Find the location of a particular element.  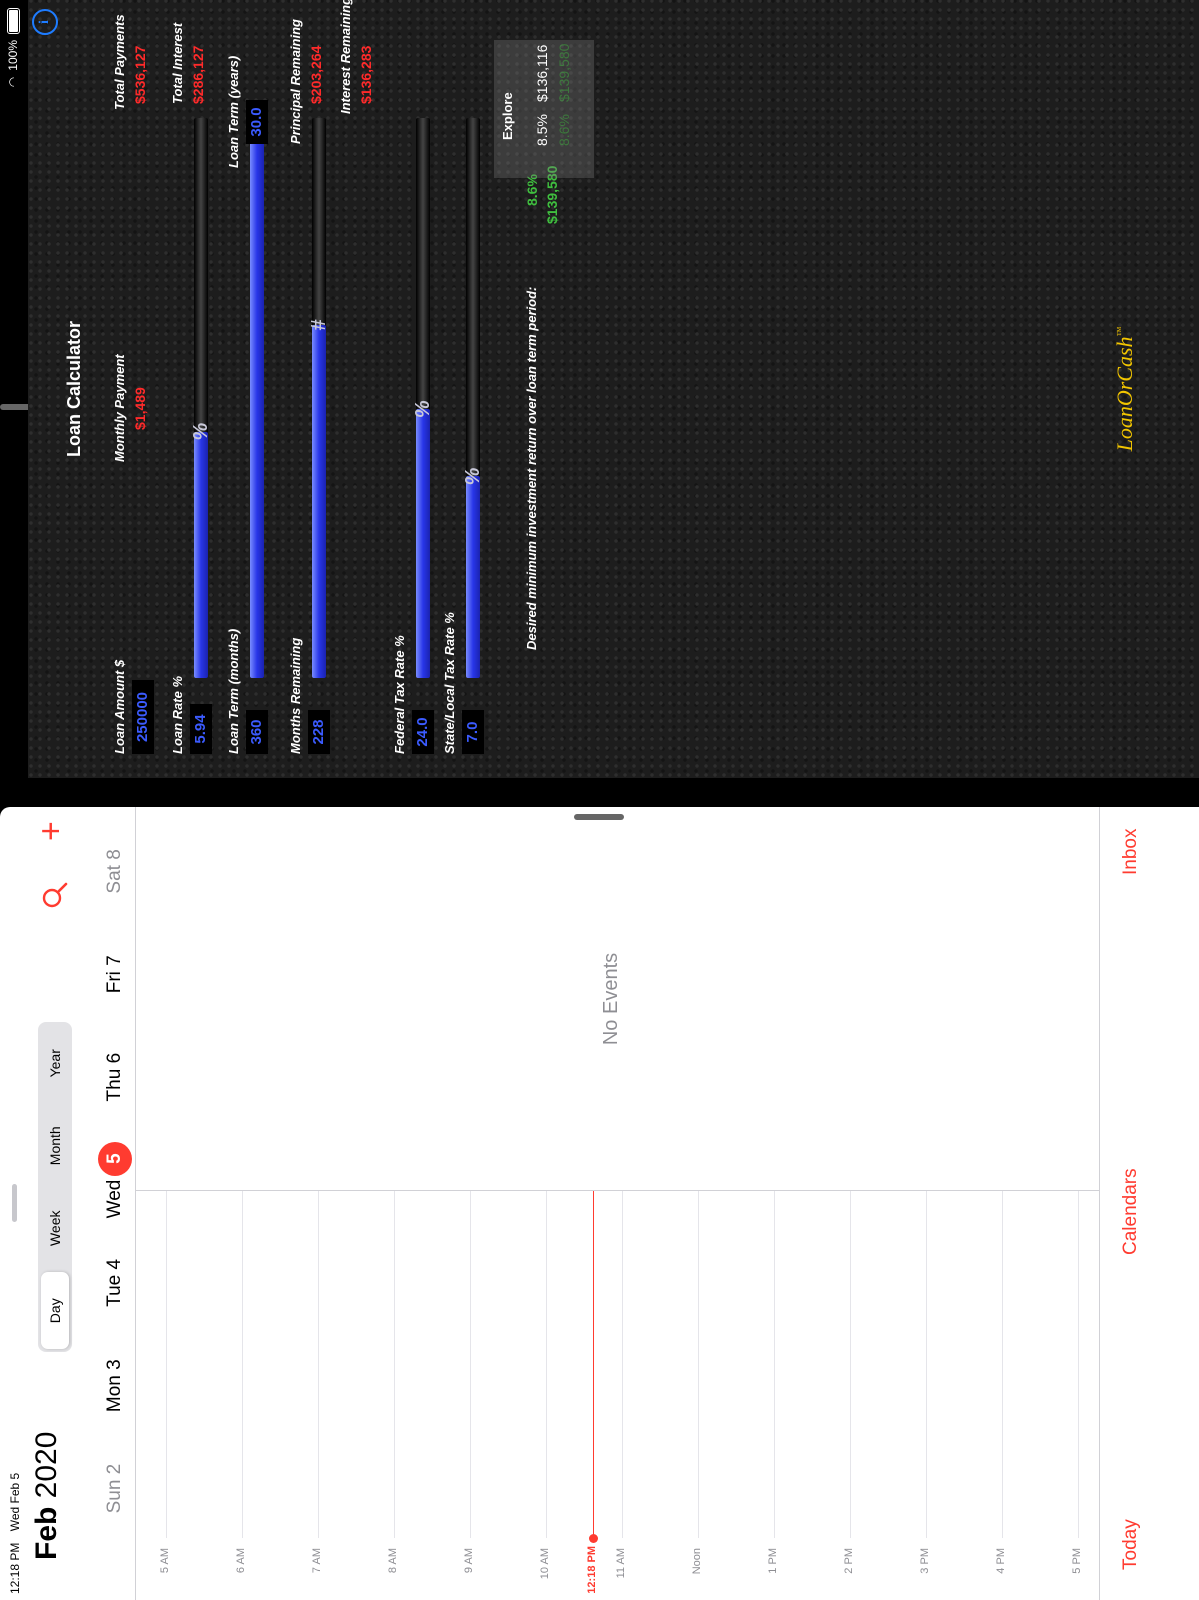

loan-calculator-title: Loan Calculator is located at coordinates (74, 389).